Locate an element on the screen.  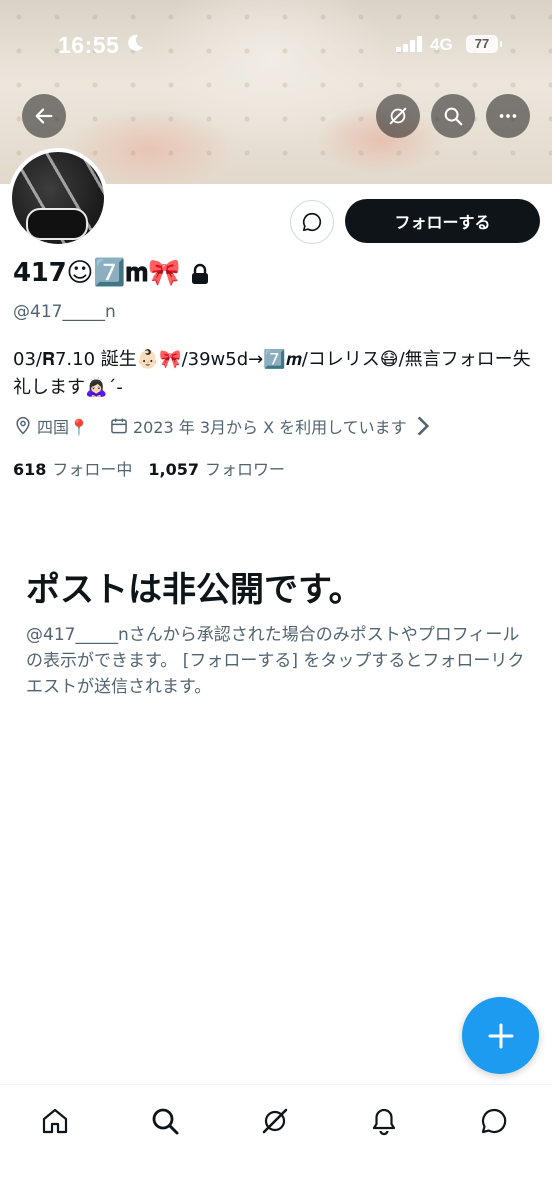
bottom-nav is located at coordinates (276, 1142).